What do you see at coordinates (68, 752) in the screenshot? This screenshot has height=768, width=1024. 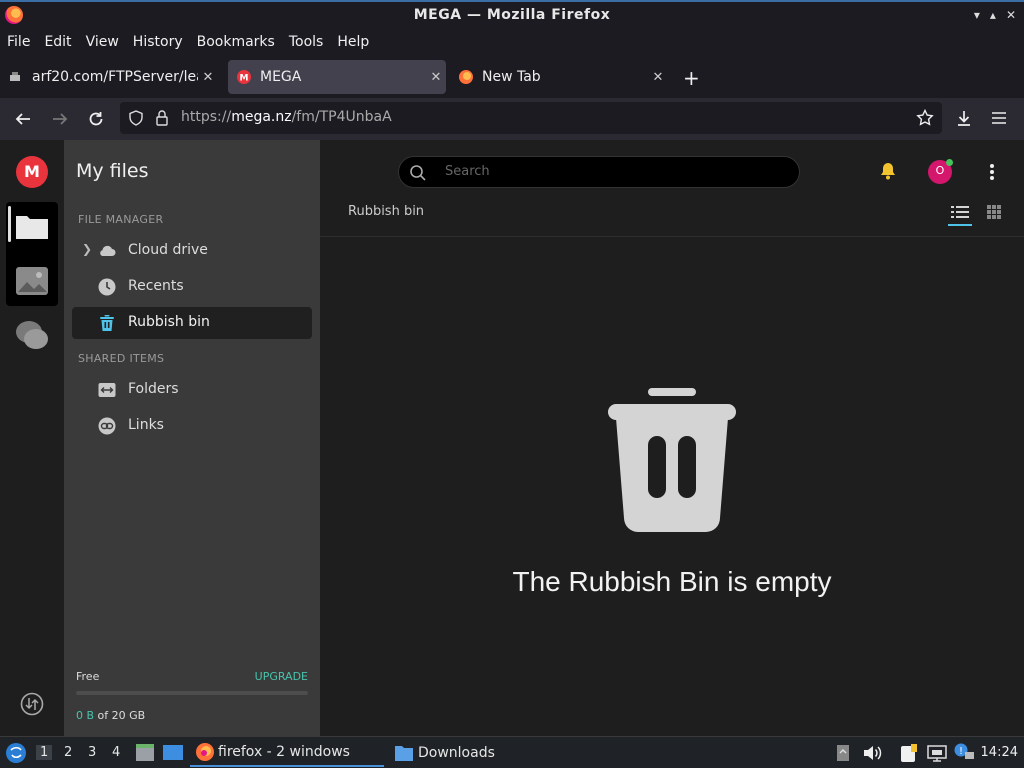 I see `workspace-2: 2` at bounding box center [68, 752].